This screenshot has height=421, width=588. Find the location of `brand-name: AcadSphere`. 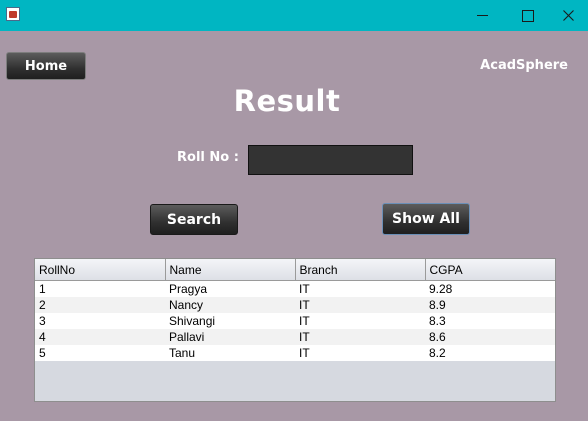

brand-name: AcadSphere is located at coordinates (524, 65).